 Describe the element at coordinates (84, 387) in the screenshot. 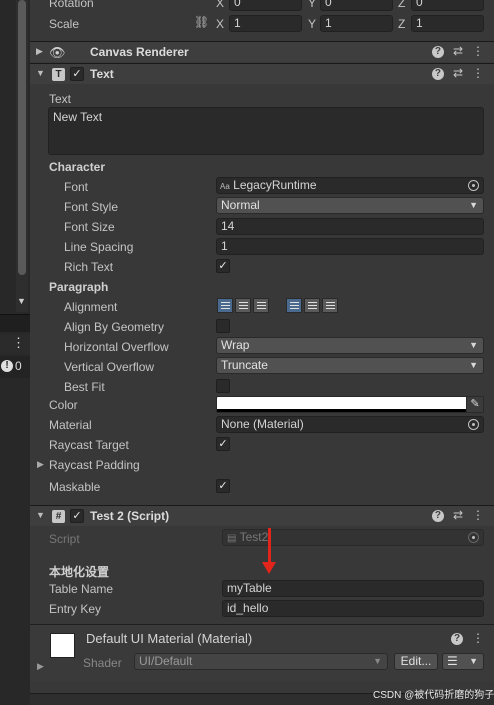

I see `best-fit-label: Best Fit` at that location.